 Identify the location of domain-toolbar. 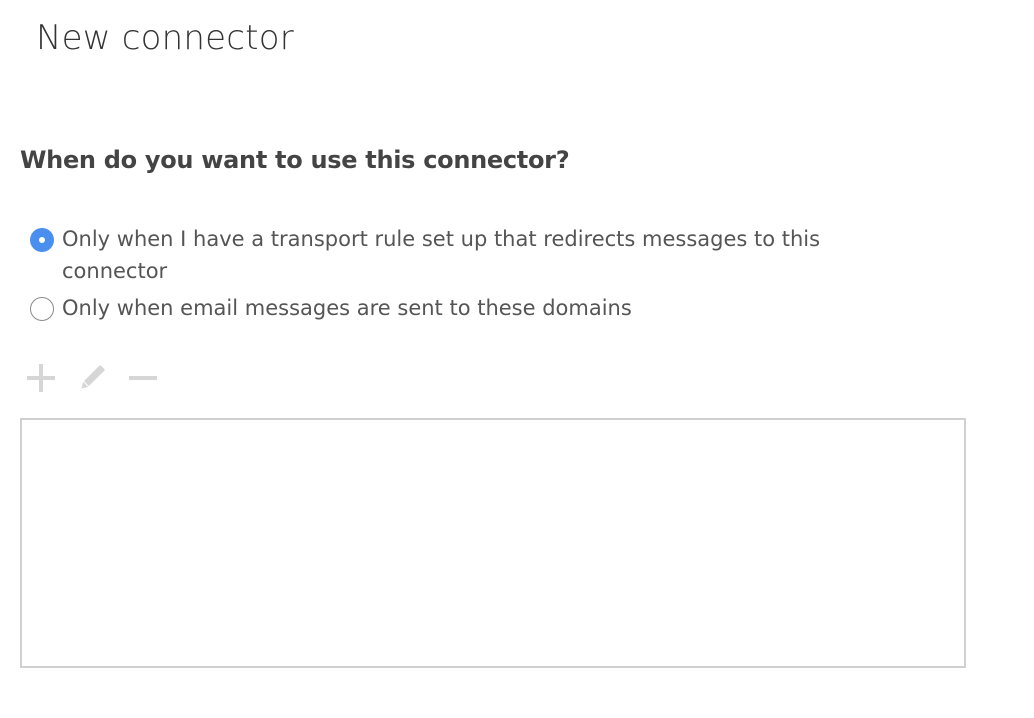
(100, 378).